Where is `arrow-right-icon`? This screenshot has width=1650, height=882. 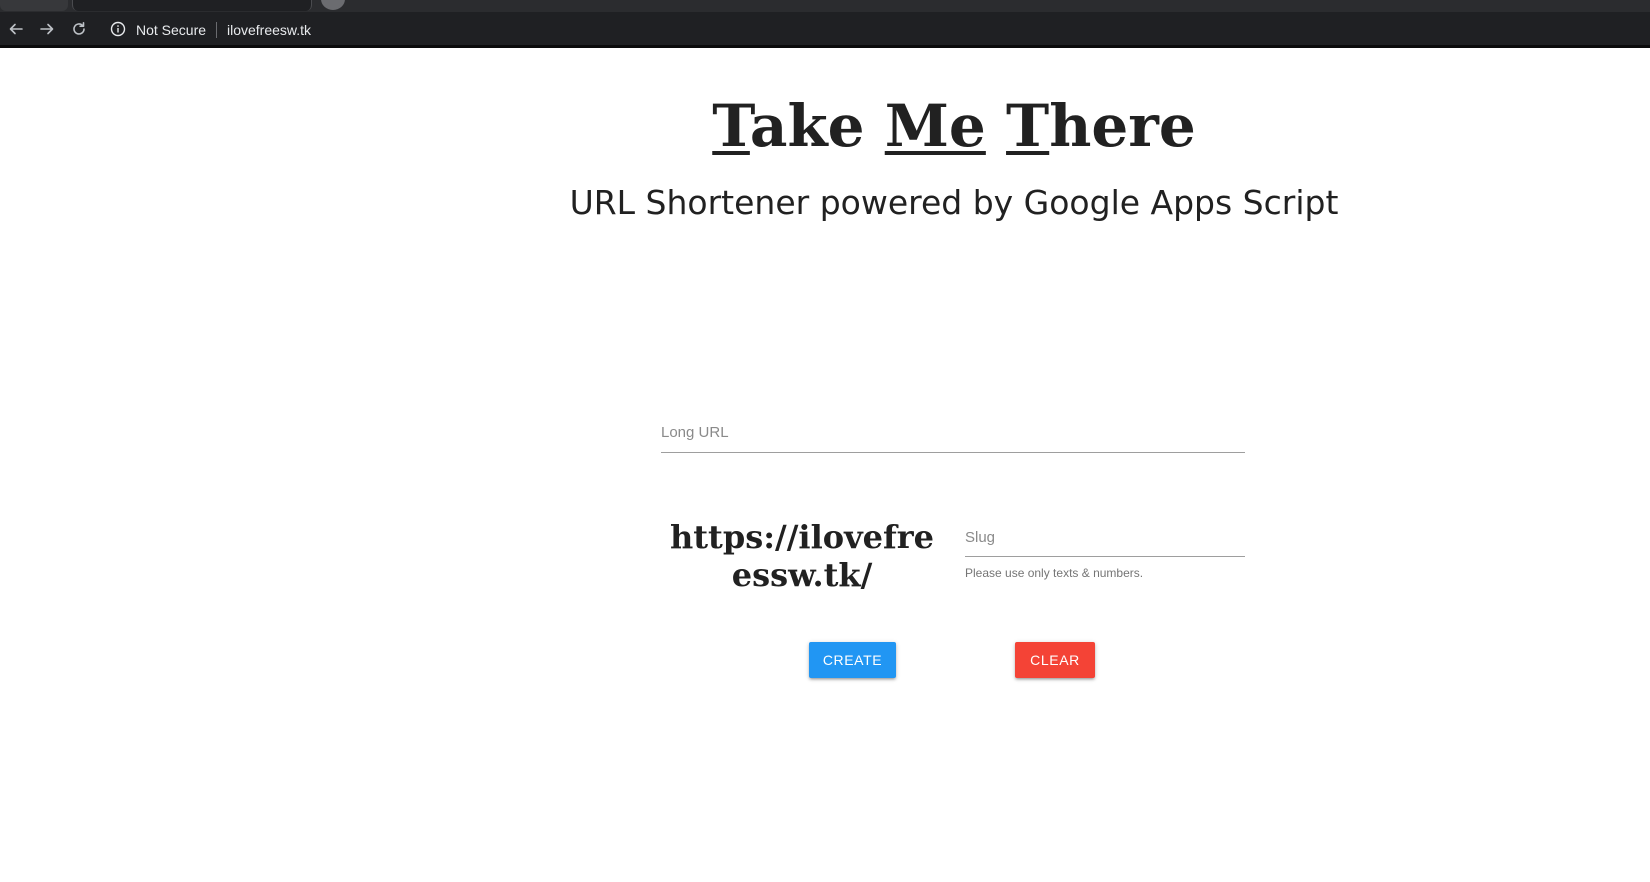
arrow-right-icon is located at coordinates (47, 29).